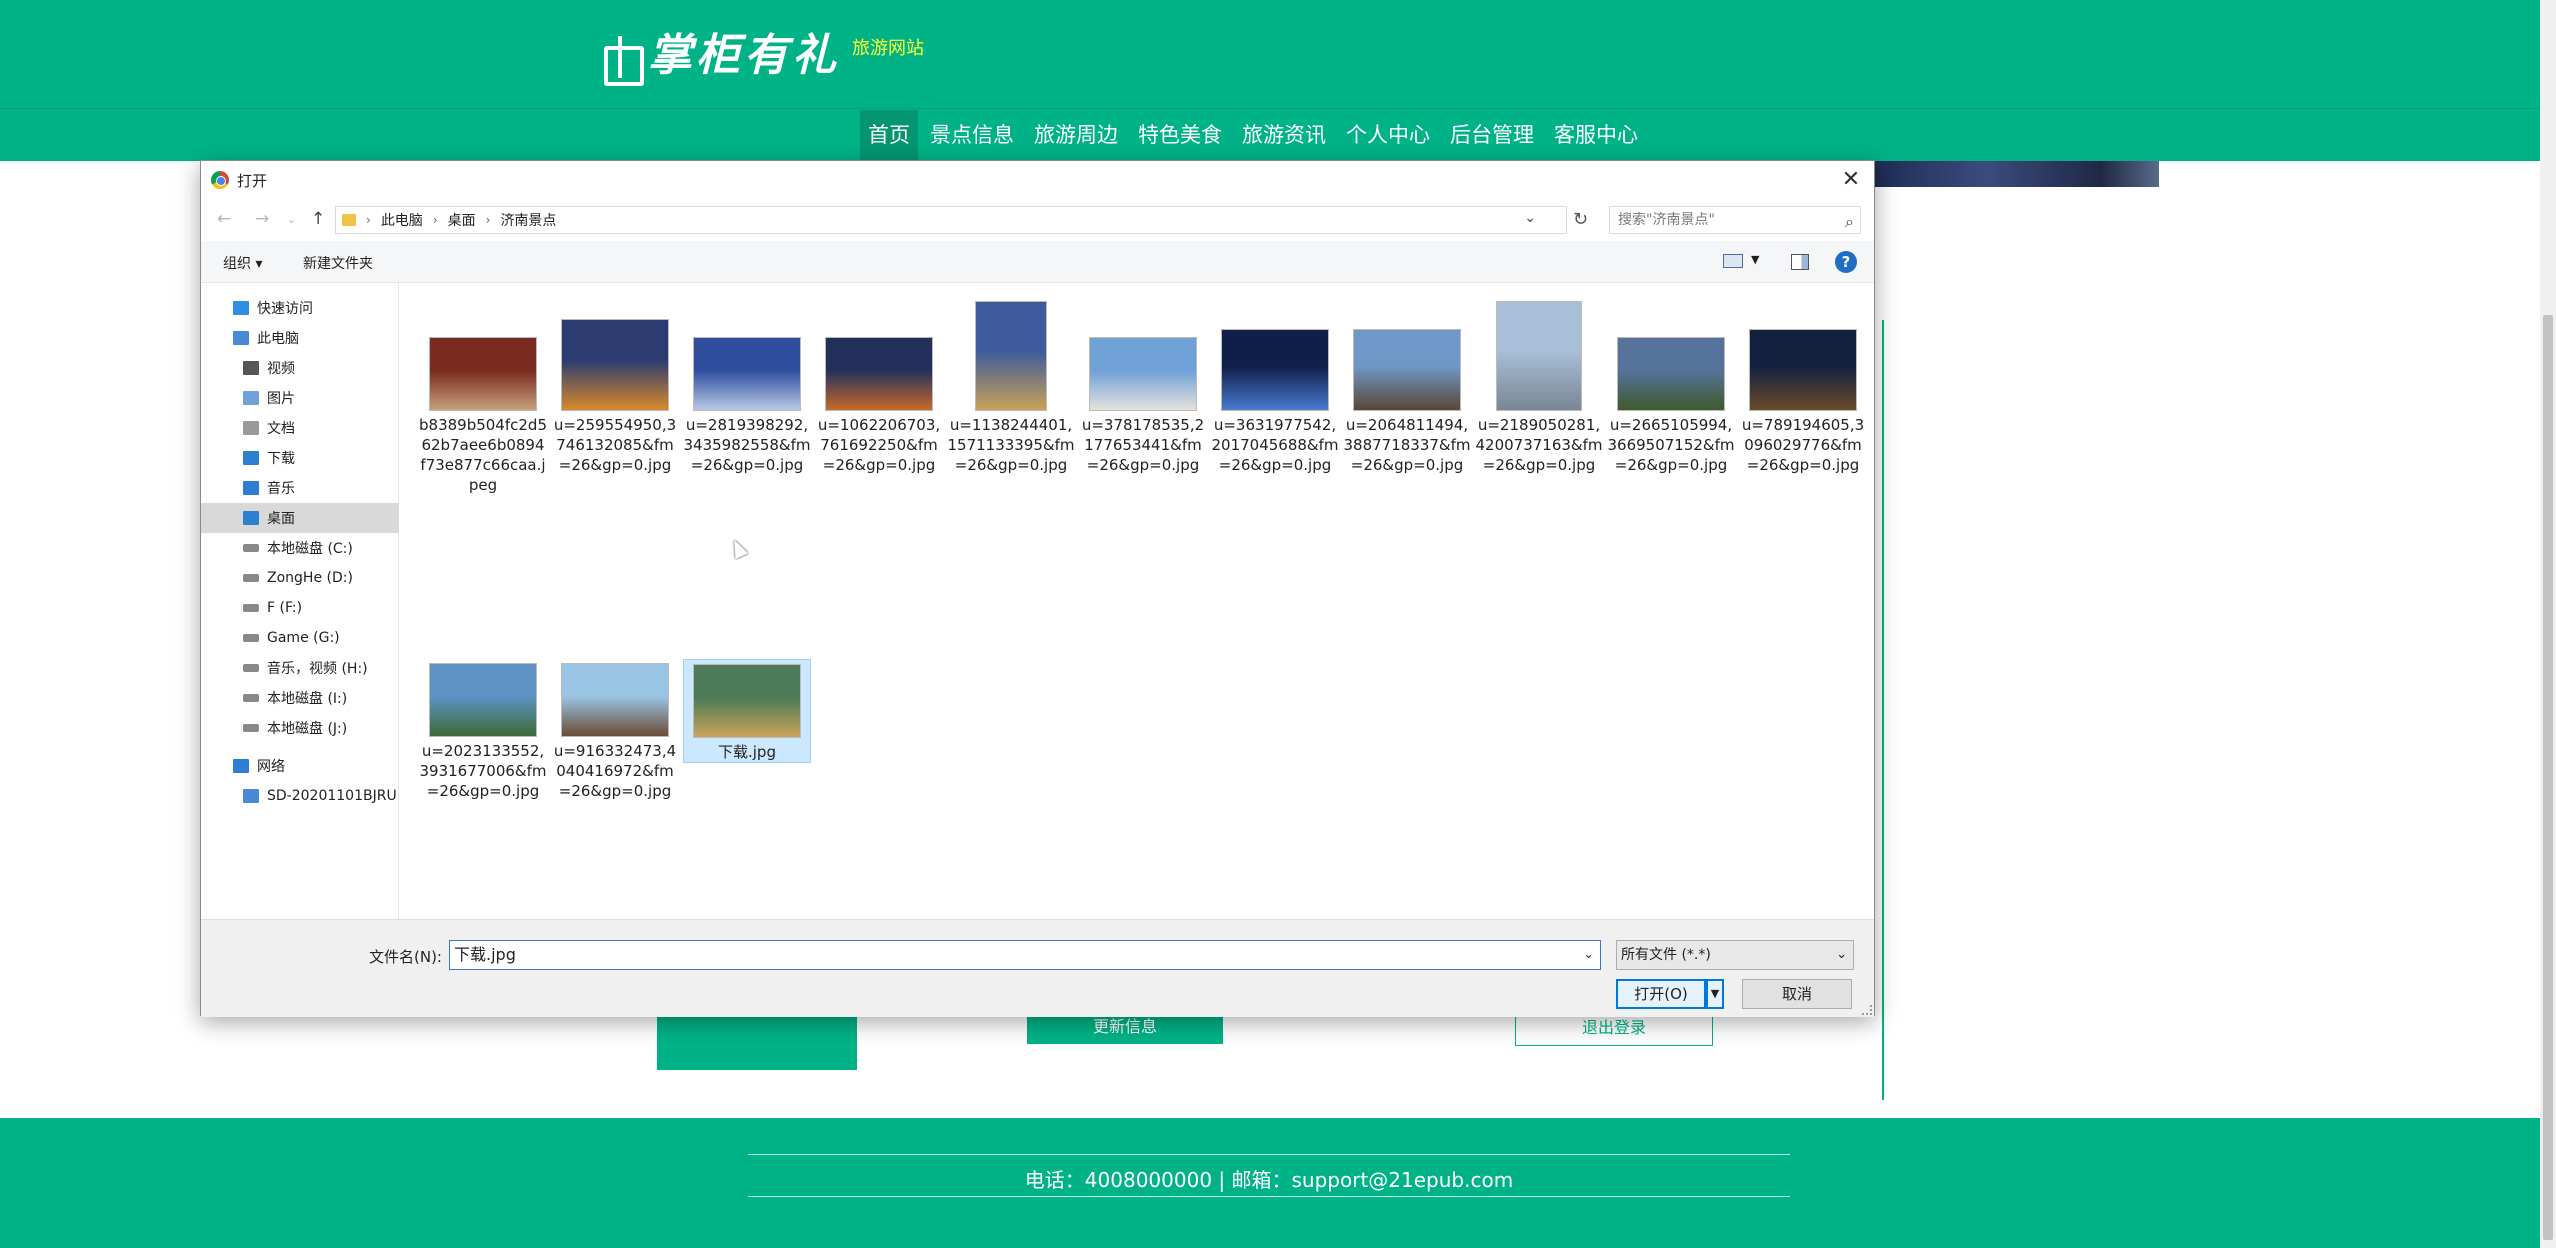  What do you see at coordinates (622, 60) in the screenshot?
I see `gift-icon` at bounding box center [622, 60].